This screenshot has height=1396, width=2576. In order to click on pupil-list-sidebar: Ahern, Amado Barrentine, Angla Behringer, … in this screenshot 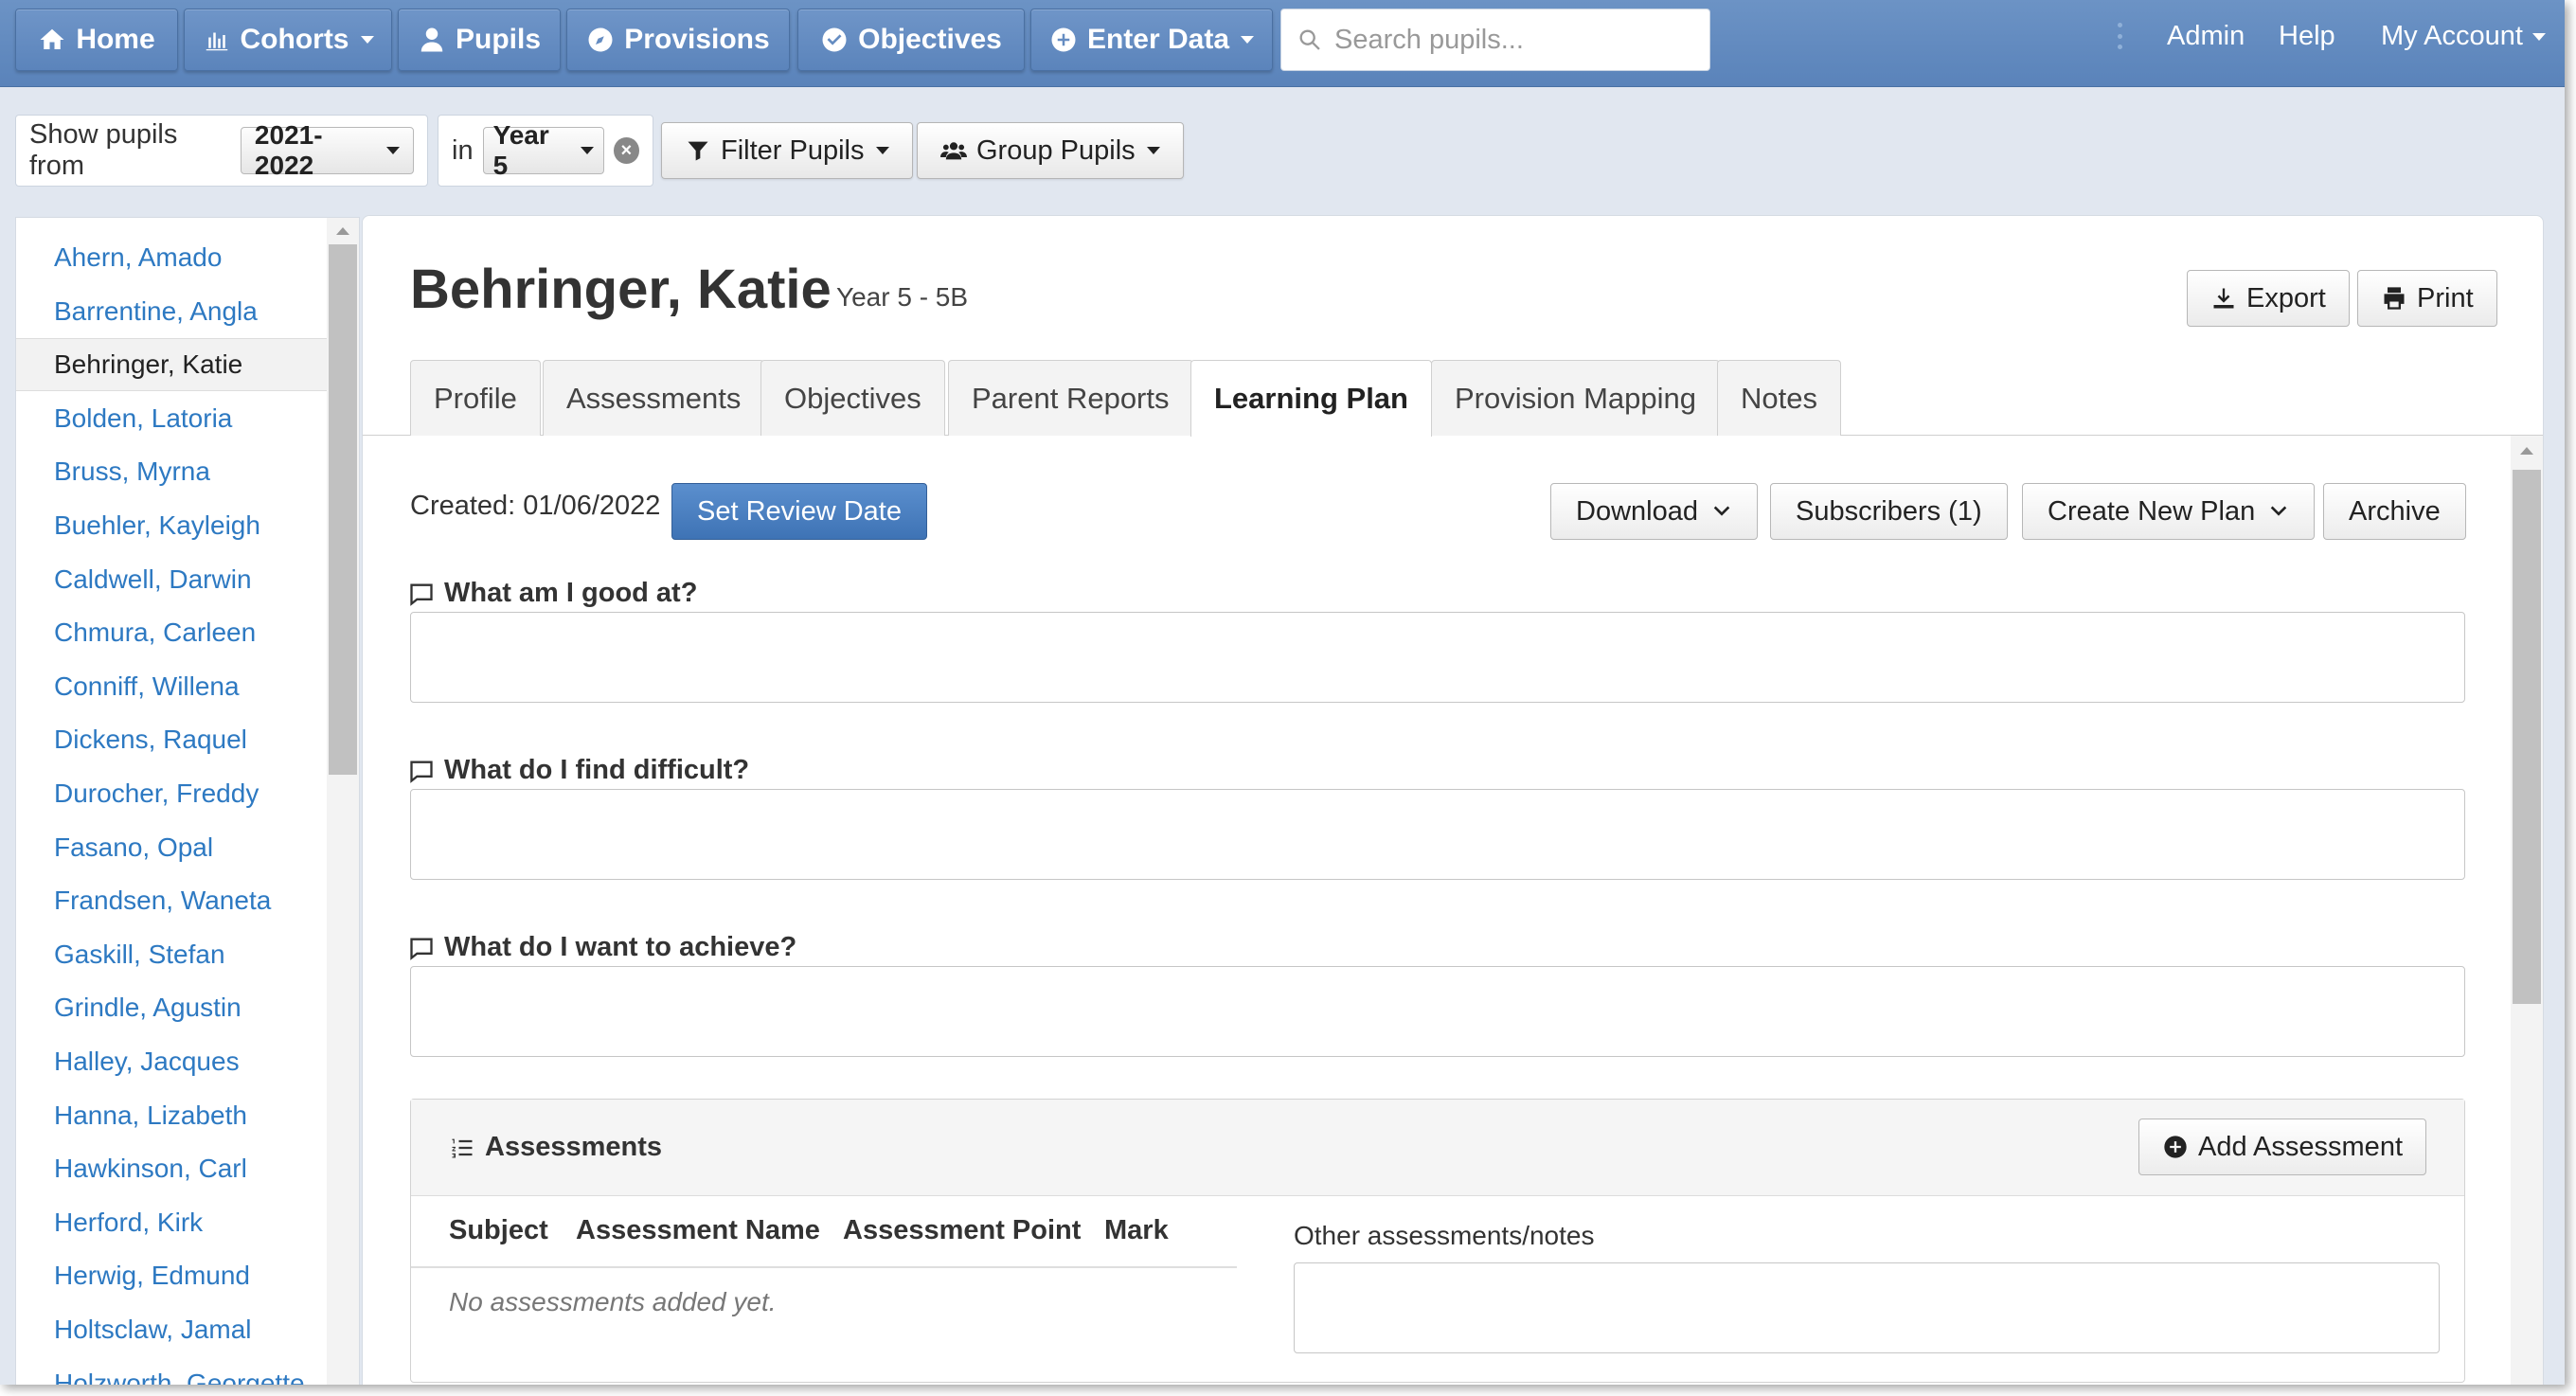, I will do `click(187, 801)`.